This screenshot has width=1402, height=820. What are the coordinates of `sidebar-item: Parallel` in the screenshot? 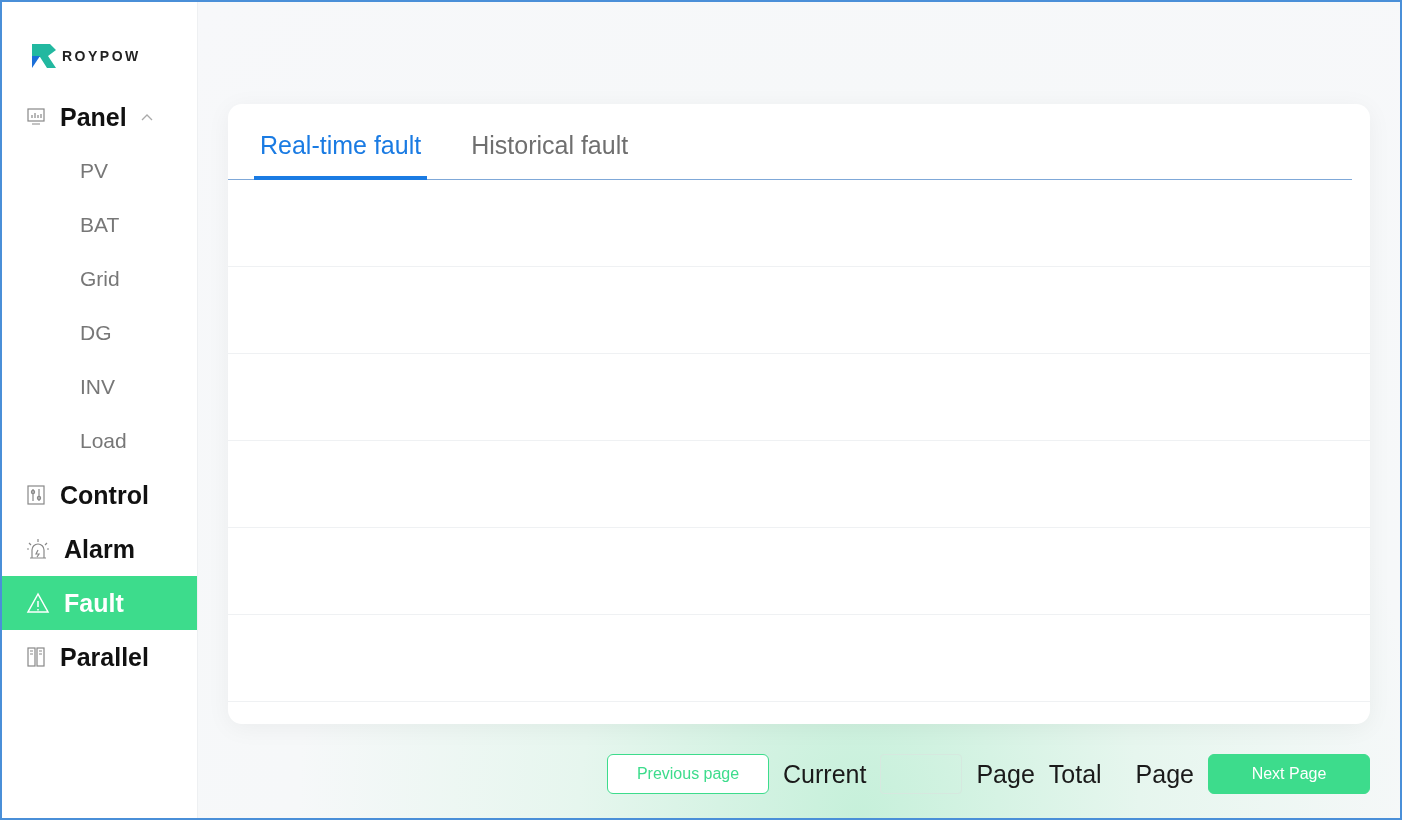 It's located at (99, 657).